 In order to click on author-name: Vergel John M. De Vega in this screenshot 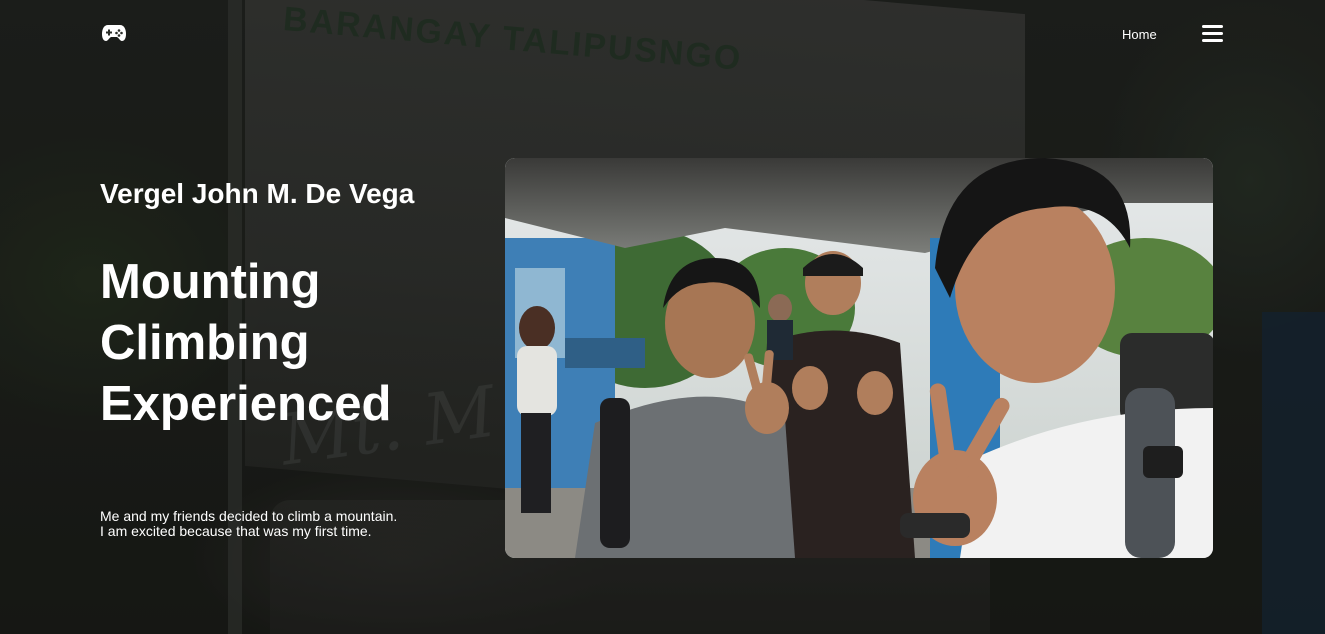, I will do `click(257, 193)`.